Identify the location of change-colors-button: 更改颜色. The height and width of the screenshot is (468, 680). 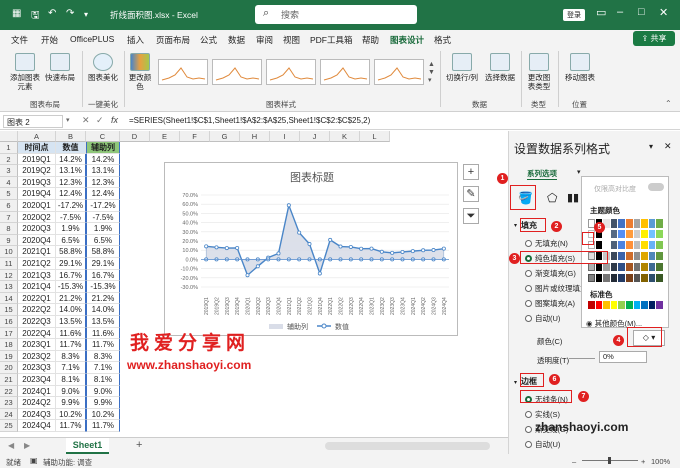
(140, 72).